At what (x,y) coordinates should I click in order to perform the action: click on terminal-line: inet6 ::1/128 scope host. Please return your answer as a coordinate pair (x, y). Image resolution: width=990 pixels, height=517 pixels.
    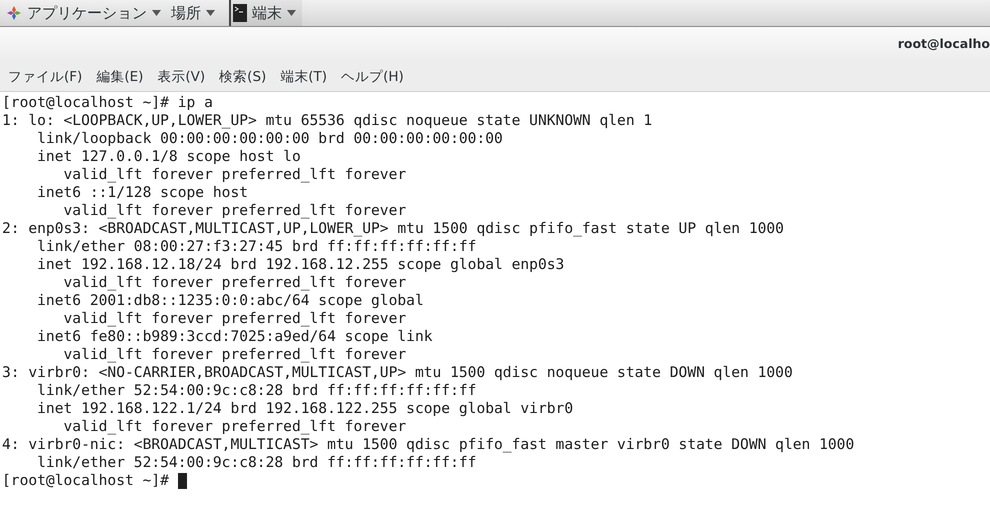
    Looking at the image, I should click on (142, 193).